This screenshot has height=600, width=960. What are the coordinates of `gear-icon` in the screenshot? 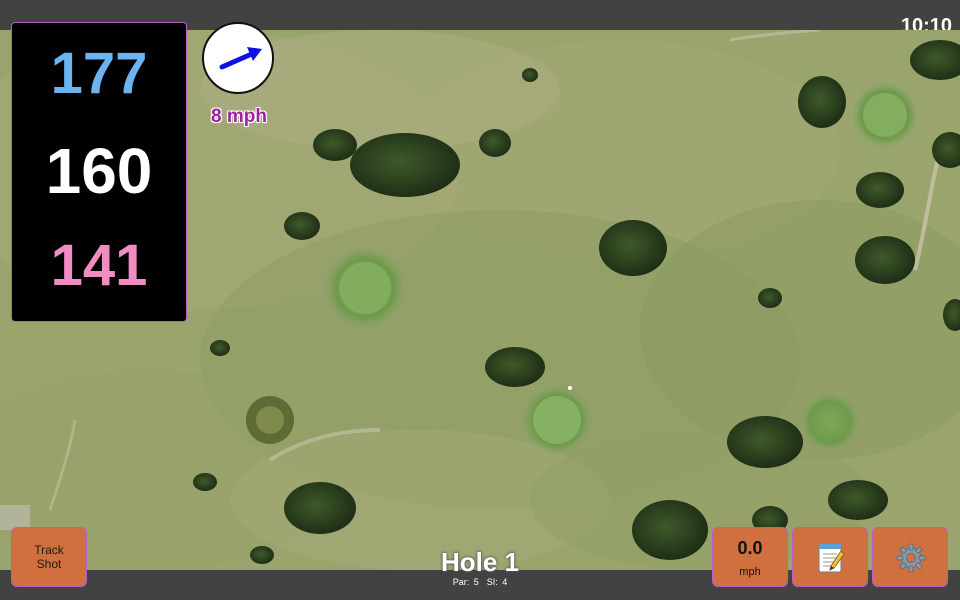 It's located at (911, 558).